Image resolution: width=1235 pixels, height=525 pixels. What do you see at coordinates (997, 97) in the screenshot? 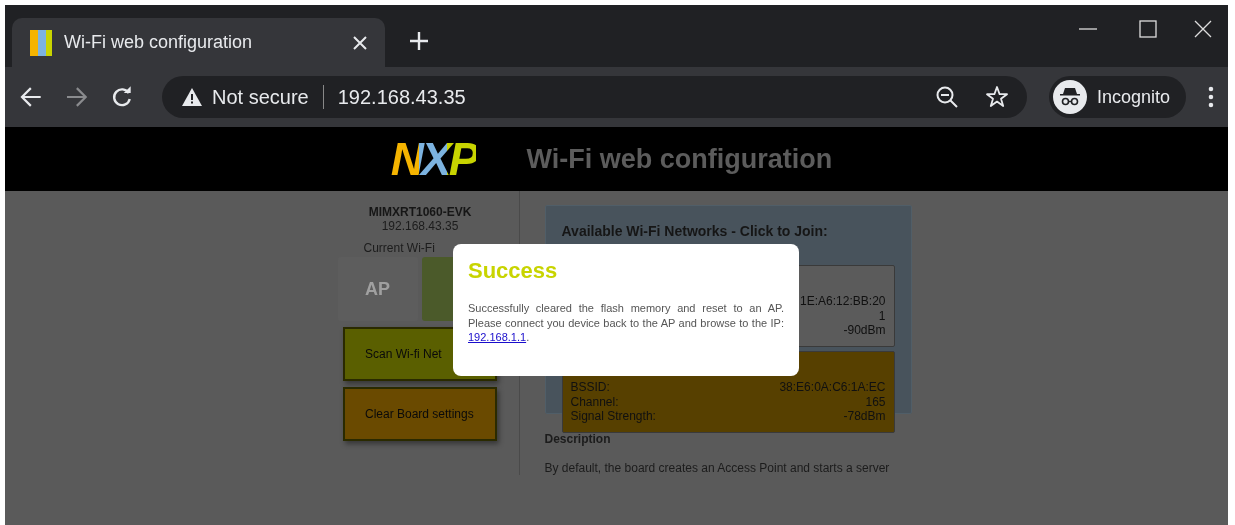
I see `star-icon` at bounding box center [997, 97].